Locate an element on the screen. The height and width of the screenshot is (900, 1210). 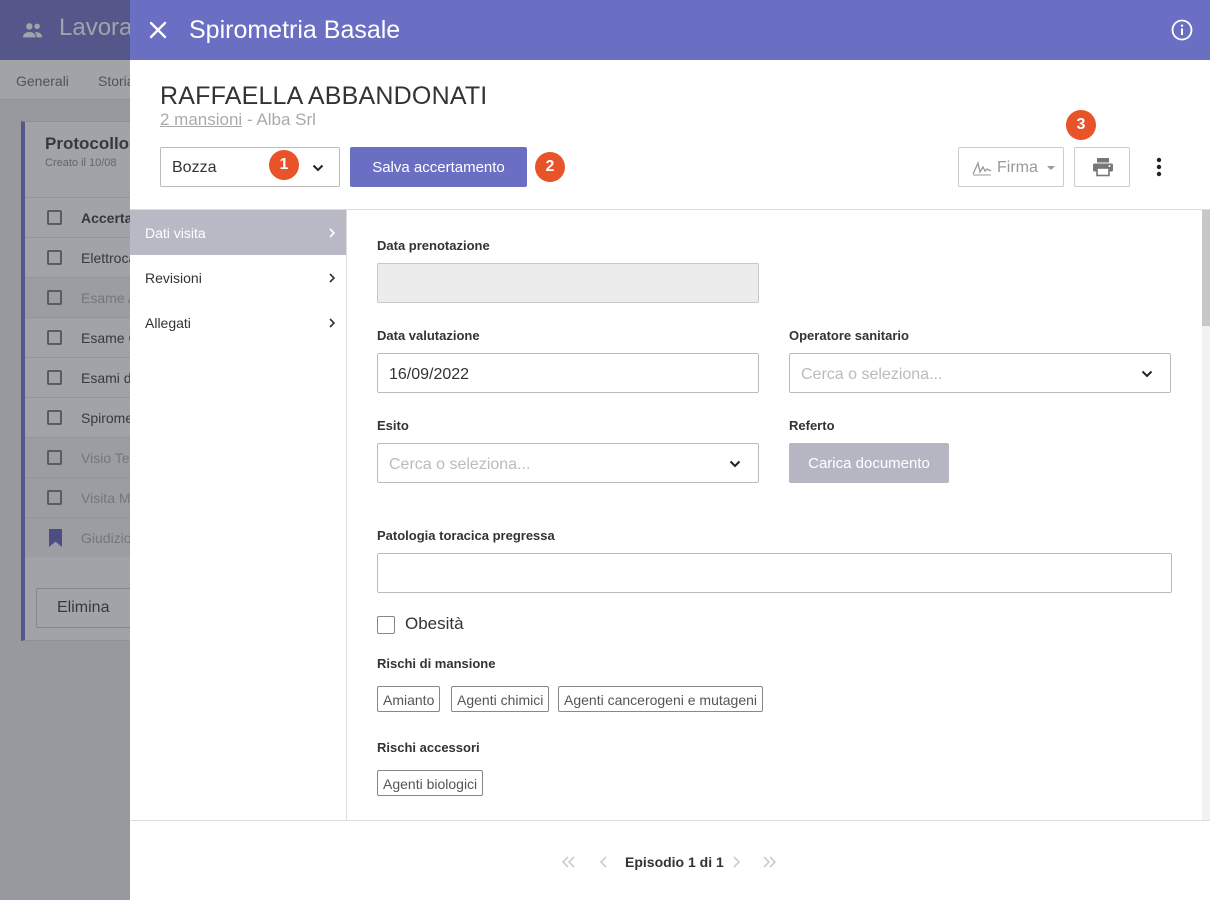
data-prenotazione-field is located at coordinates (568, 283).